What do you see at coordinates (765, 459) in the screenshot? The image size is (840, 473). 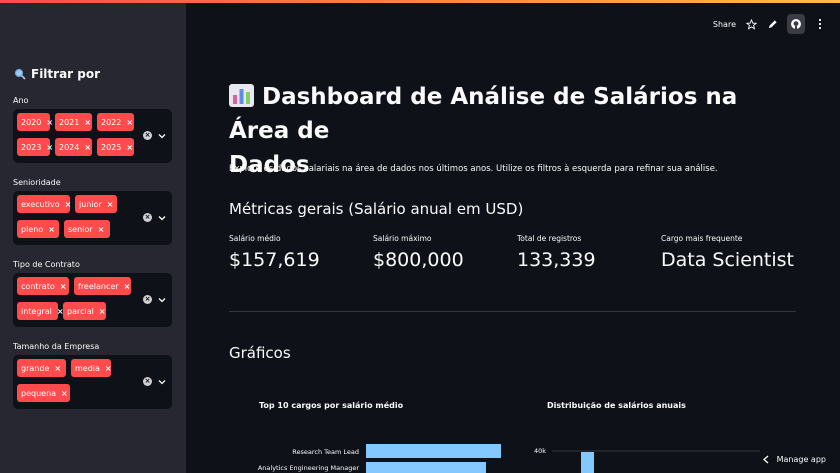 I see `chevron-left-icon` at bounding box center [765, 459].